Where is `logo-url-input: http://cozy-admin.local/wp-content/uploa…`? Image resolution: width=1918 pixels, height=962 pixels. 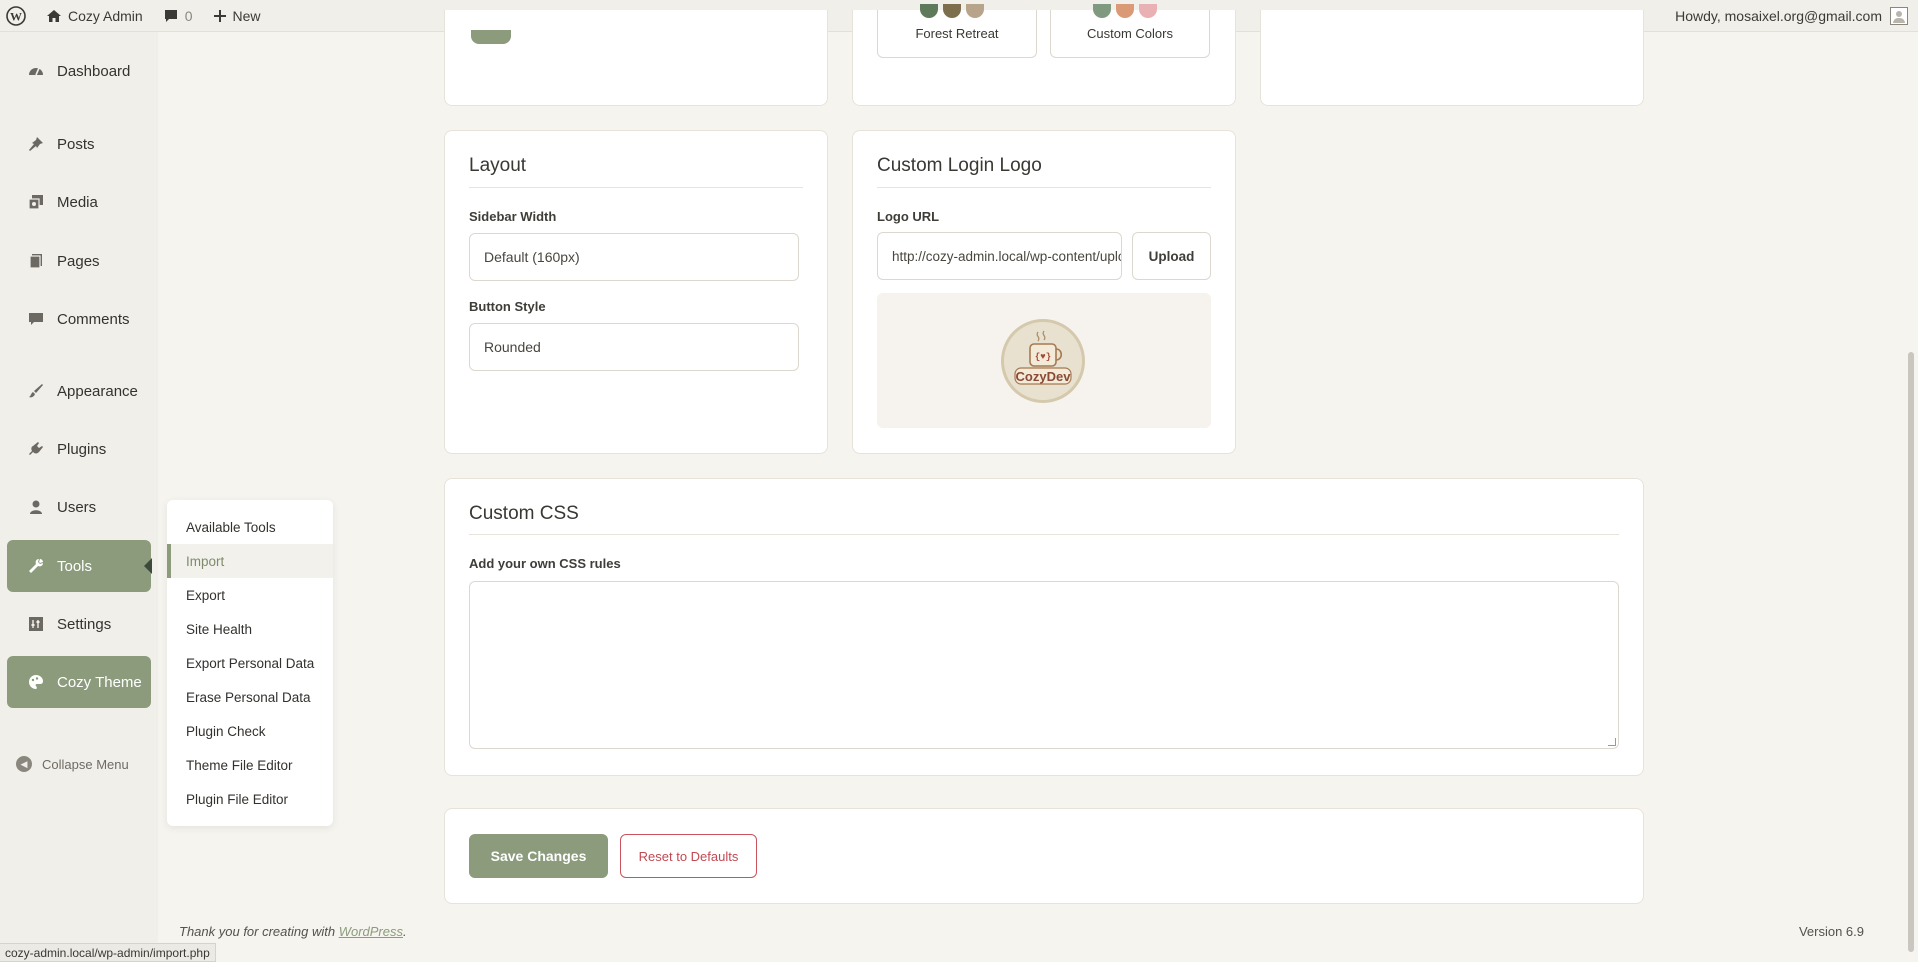 logo-url-input: http://cozy-admin.local/wp-content/uploa… is located at coordinates (999, 256).